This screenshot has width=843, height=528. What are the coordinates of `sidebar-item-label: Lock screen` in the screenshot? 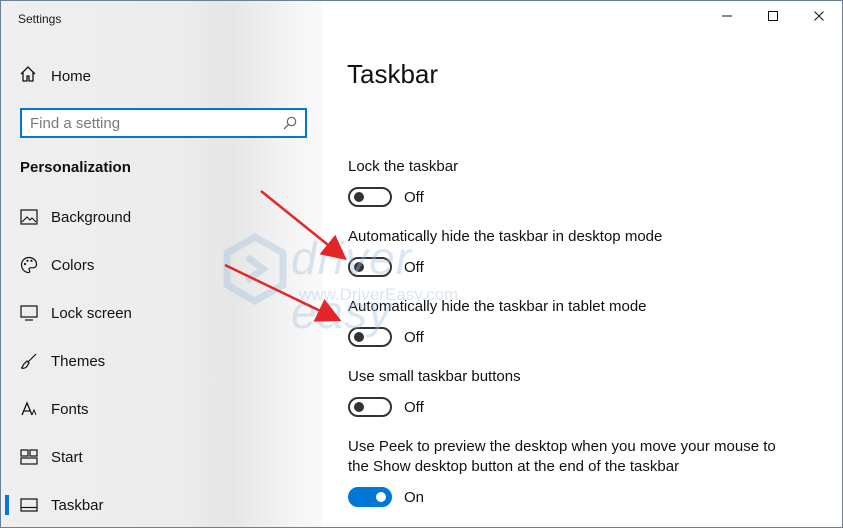 It's located at (91, 313).